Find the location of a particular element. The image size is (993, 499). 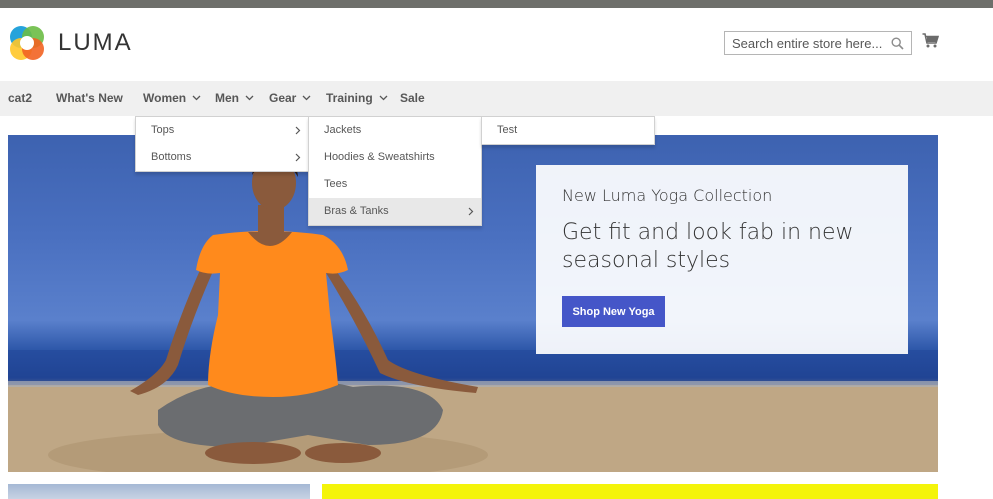

menu-item-label: Bras & Tanks is located at coordinates (356, 211).